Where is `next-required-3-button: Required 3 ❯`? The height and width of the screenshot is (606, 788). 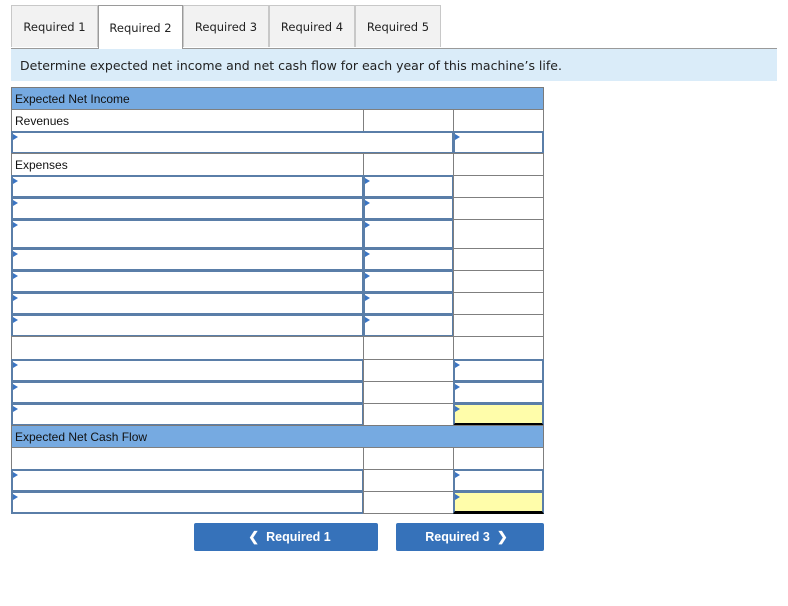
next-required-3-button: Required 3 ❯ is located at coordinates (470, 537).